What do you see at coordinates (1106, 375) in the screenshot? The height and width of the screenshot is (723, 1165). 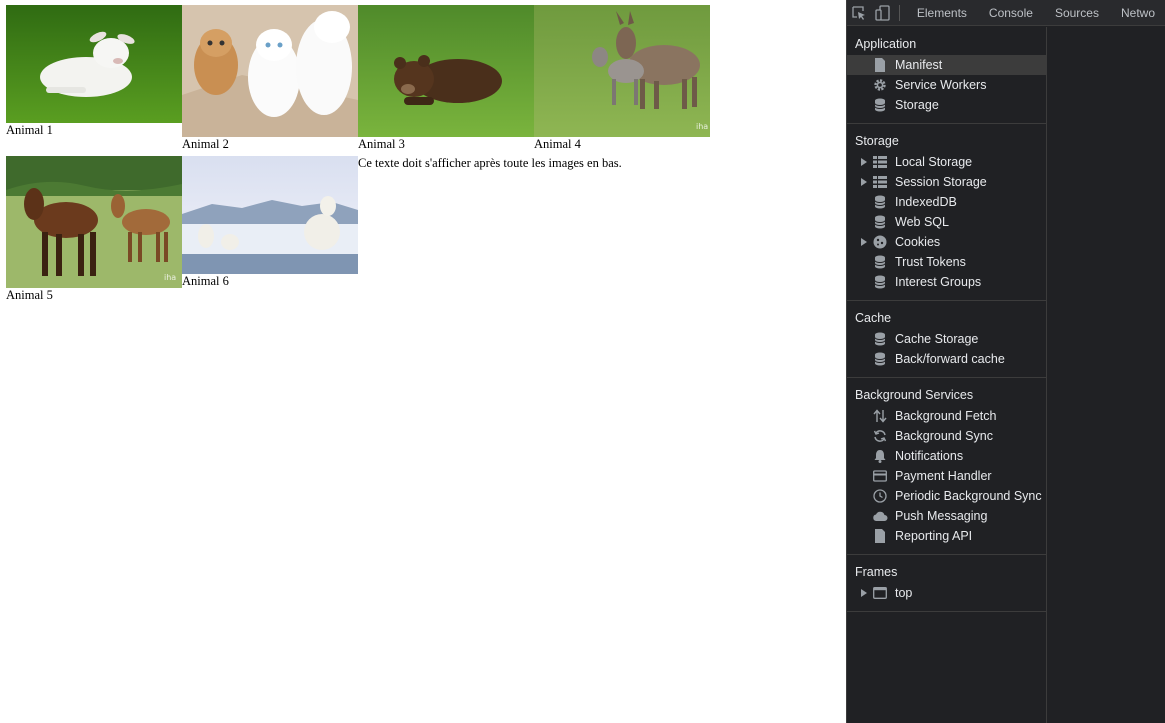 I see `application-main-pane` at bounding box center [1106, 375].